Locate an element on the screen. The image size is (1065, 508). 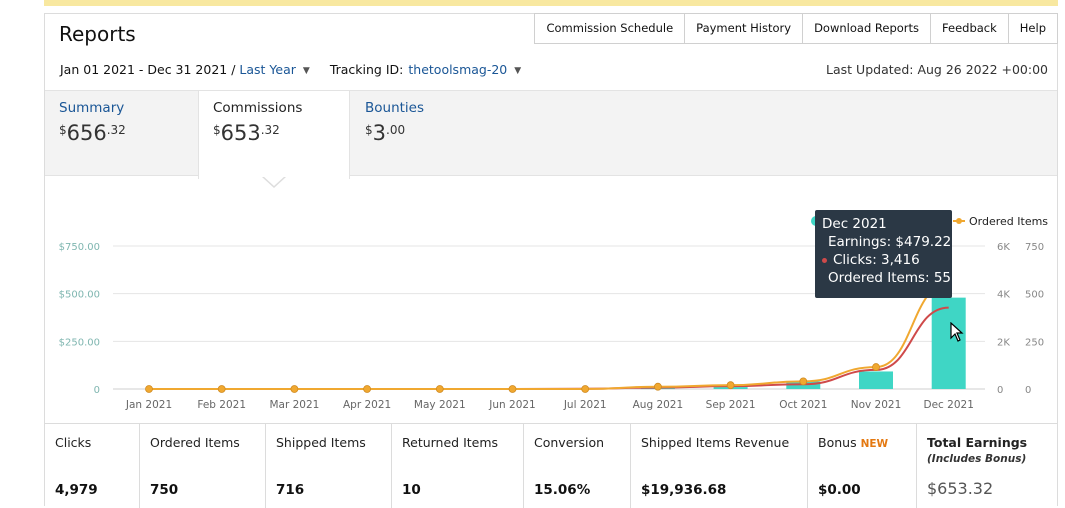
active-tab-pointer is located at coordinates (274, 182).